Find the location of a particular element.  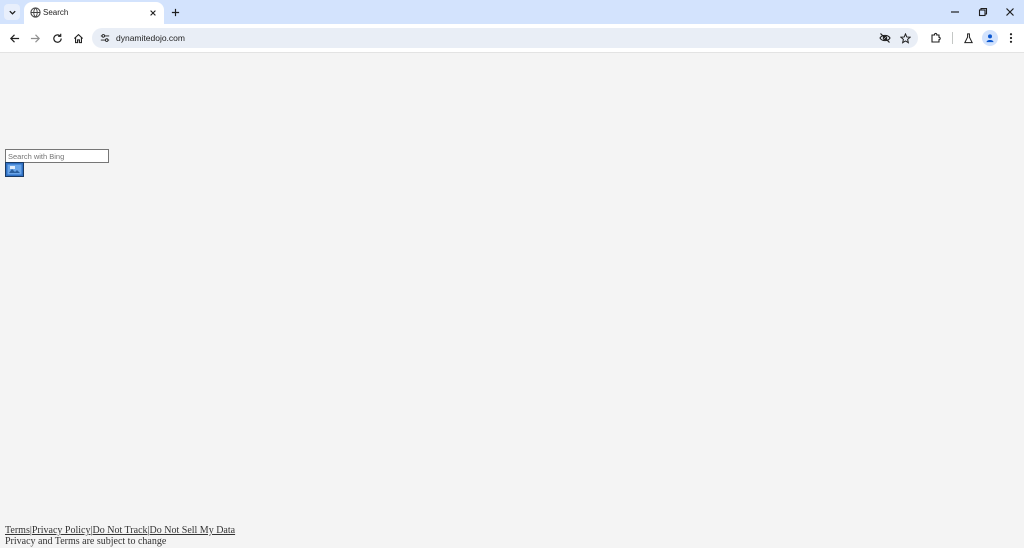

bookmark-button is located at coordinates (905, 38).